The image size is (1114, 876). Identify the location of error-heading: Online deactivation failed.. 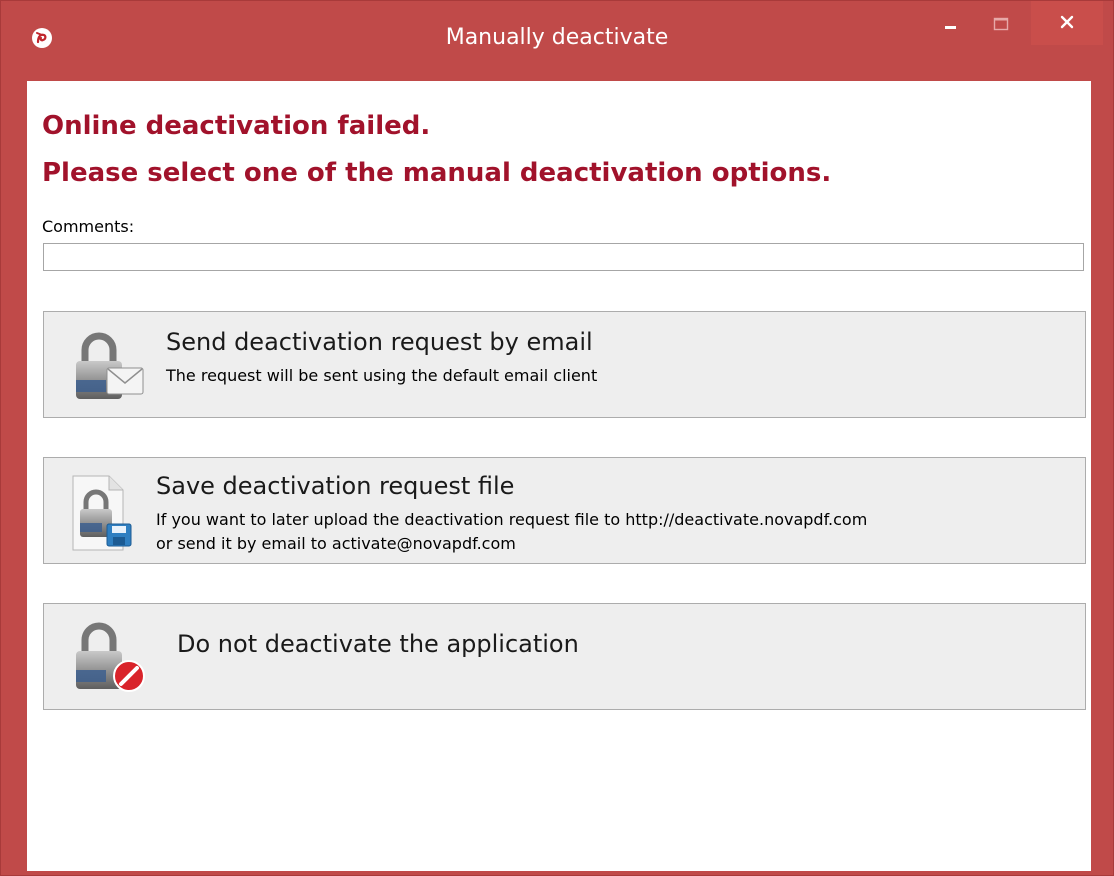
(236, 126).